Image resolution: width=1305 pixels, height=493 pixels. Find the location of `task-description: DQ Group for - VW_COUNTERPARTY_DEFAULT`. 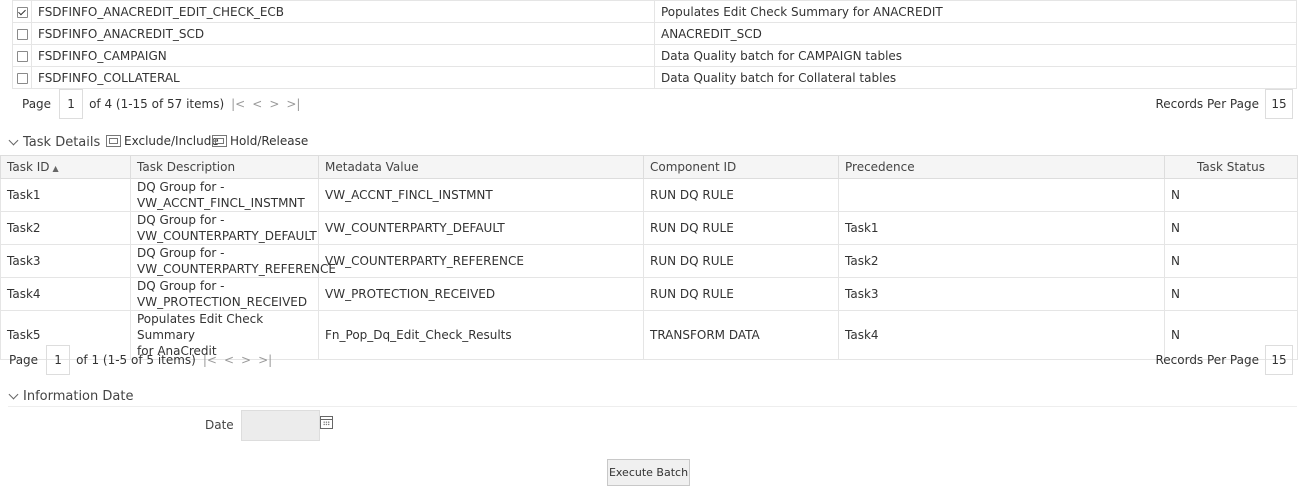

task-description: DQ Group for - VW_COUNTERPARTY_DEFAULT is located at coordinates (224, 228).